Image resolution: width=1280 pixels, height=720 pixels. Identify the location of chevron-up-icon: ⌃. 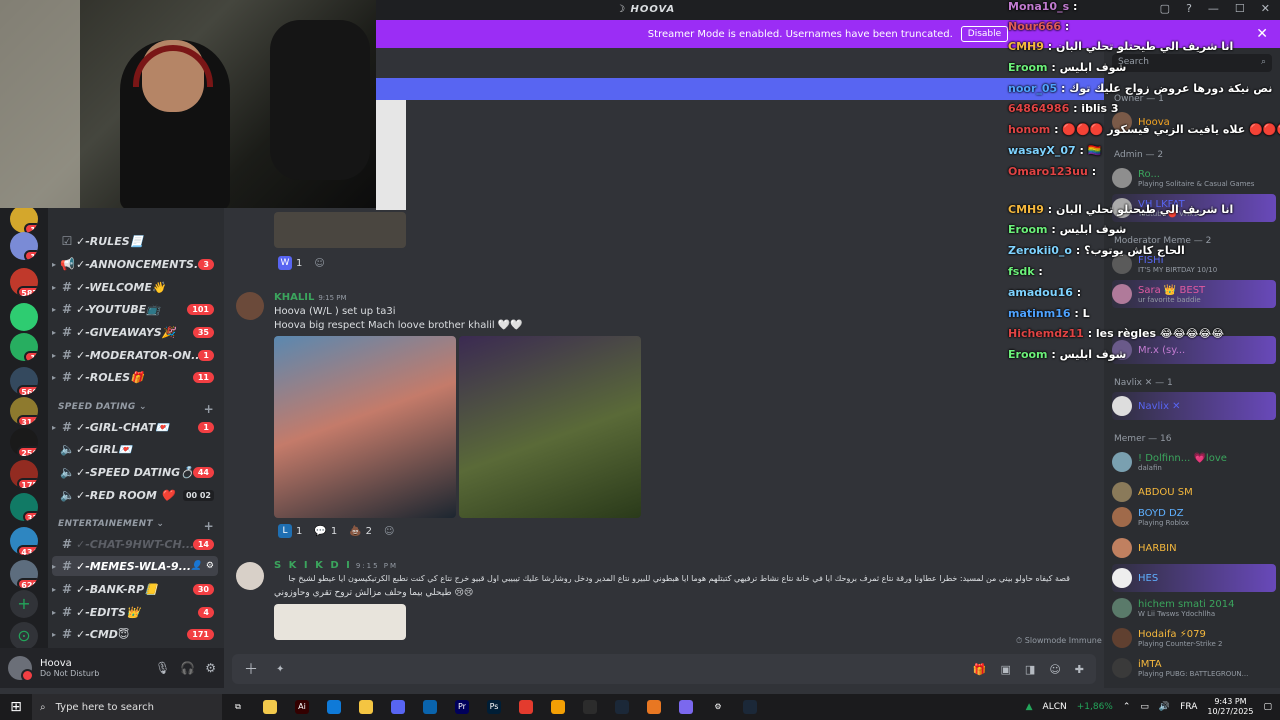
(1127, 707).